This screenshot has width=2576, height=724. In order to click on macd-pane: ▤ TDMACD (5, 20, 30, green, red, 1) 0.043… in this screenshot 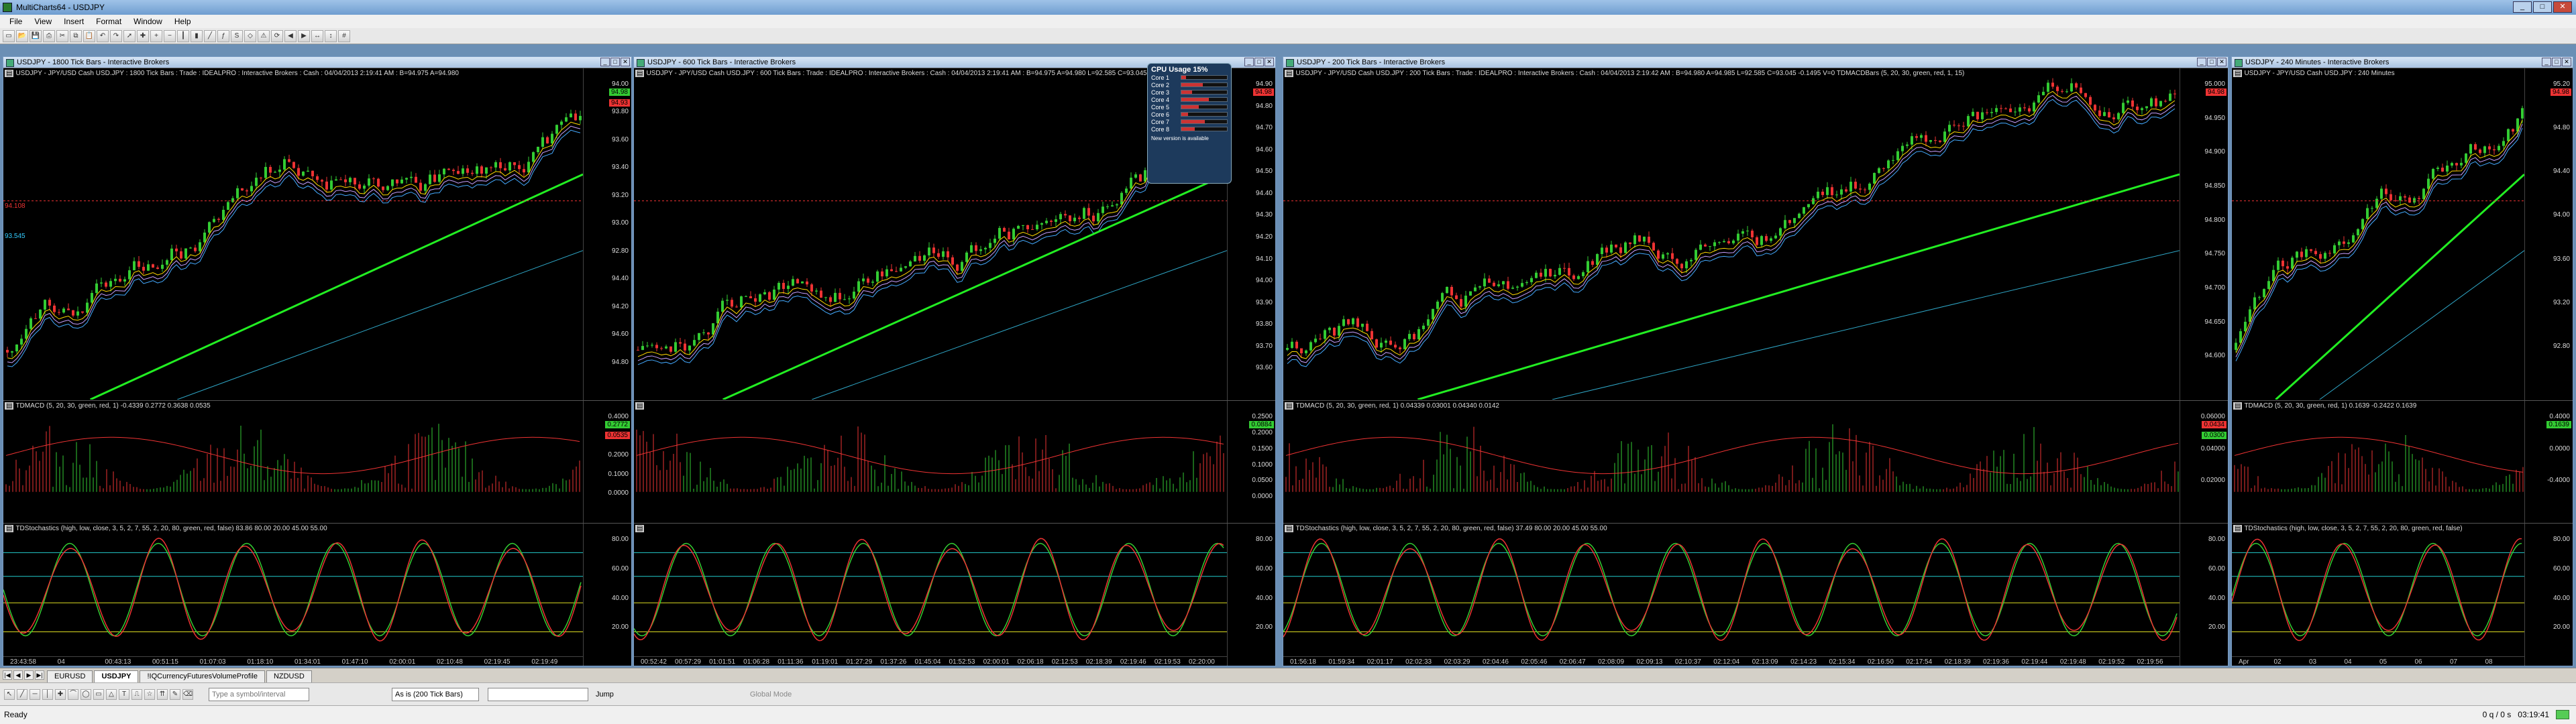, I will do `click(1755, 462)`.